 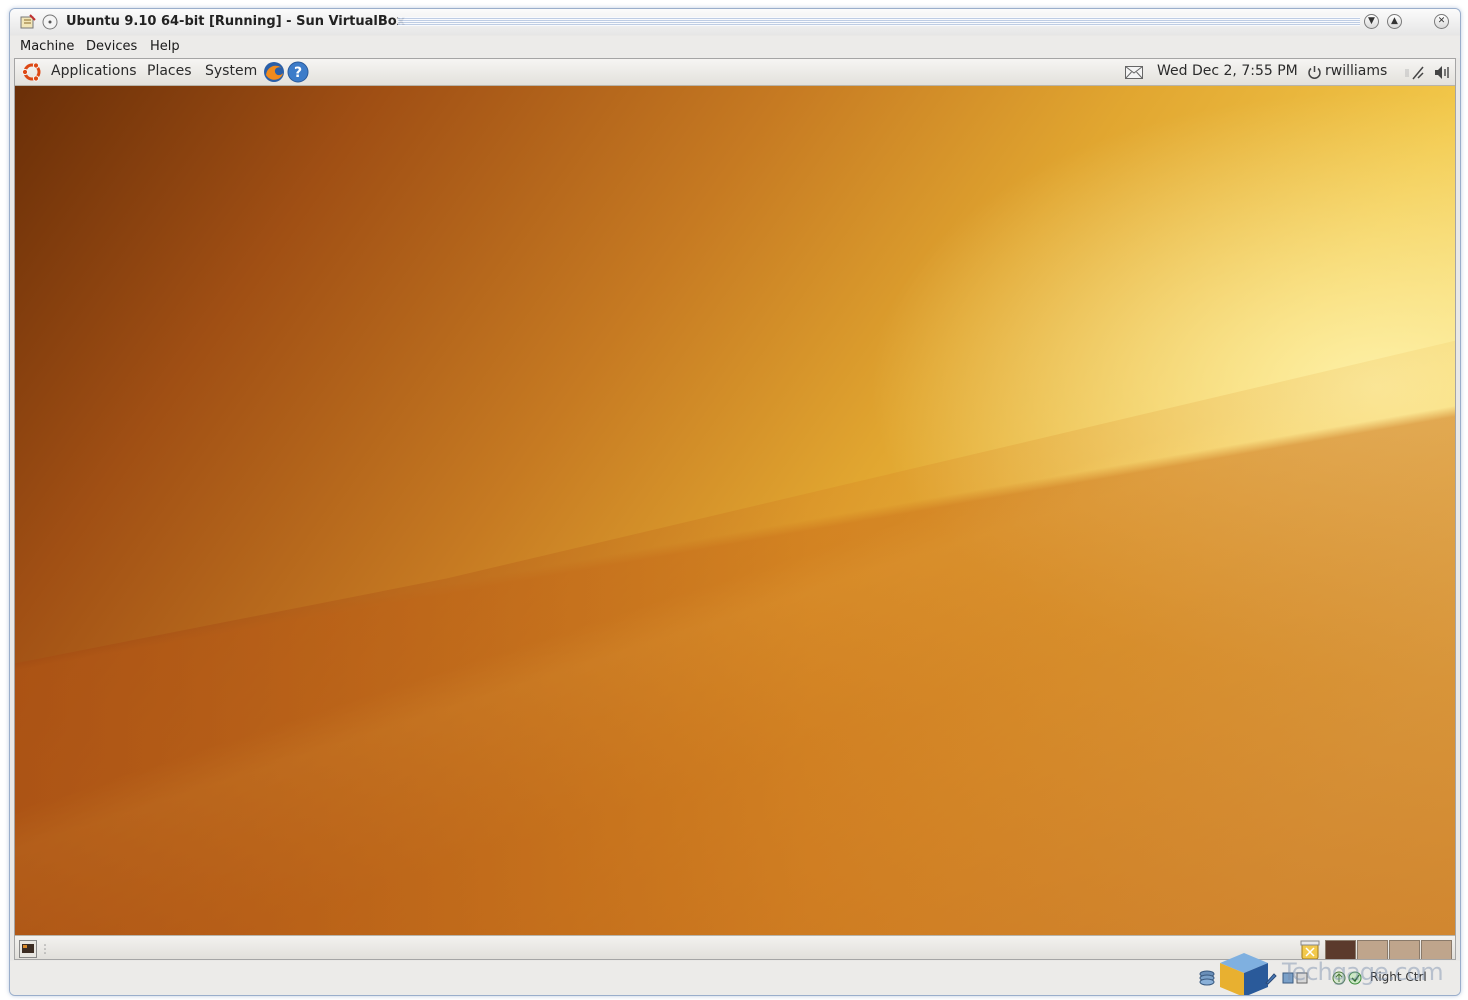 I want to click on volume-icon, so click(x=1442, y=72).